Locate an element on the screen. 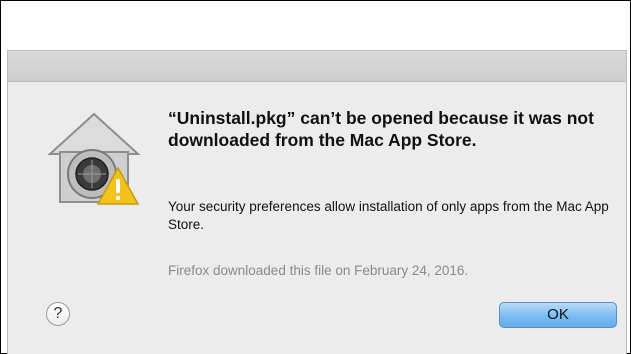 The width and height of the screenshot is (631, 354). gatekeeper-icon is located at coordinates (94, 158).